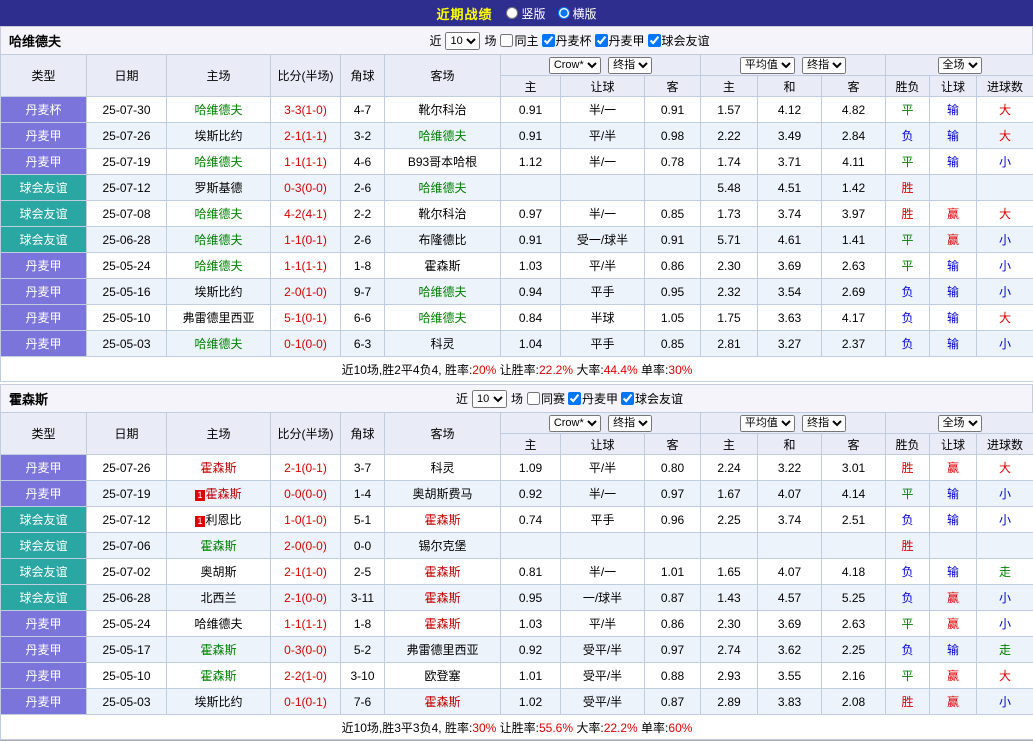  What do you see at coordinates (729, 572) in the screenshot?
I see `avg-home: 1.65` at bounding box center [729, 572].